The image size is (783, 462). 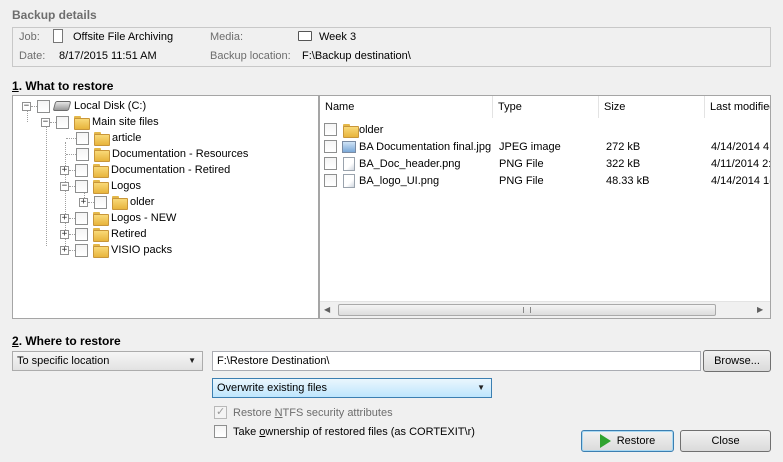 What do you see at coordinates (628, 181) in the screenshot?
I see `file-size: 48.33 kB` at bounding box center [628, 181].